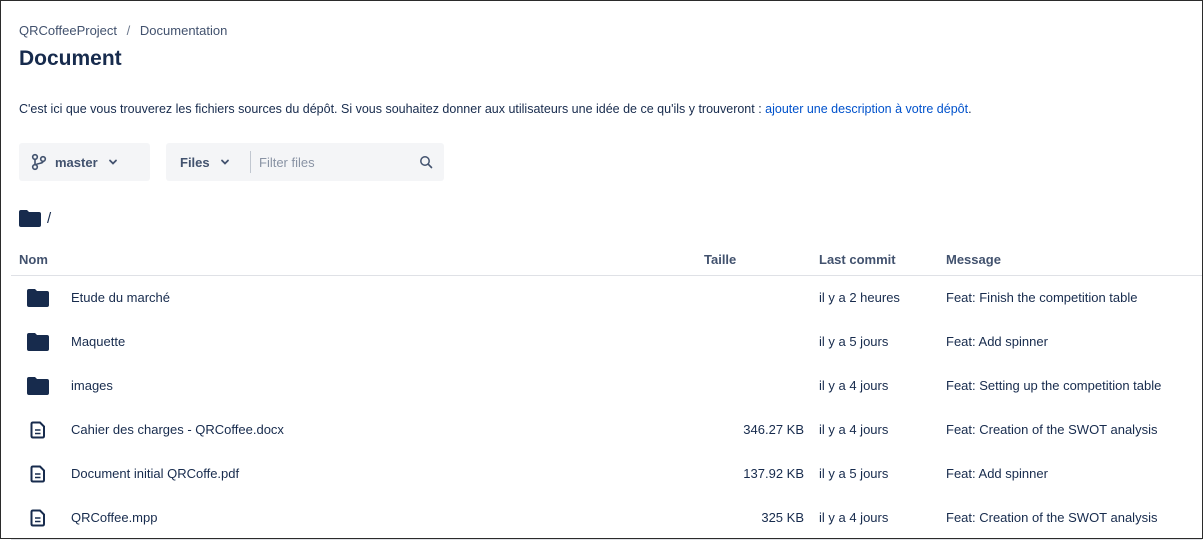 Image resolution: width=1203 pixels, height=540 pixels. What do you see at coordinates (68, 30) in the screenshot?
I see `breadcrumb-project-link: QRCoffeeProject` at bounding box center [68, 30].